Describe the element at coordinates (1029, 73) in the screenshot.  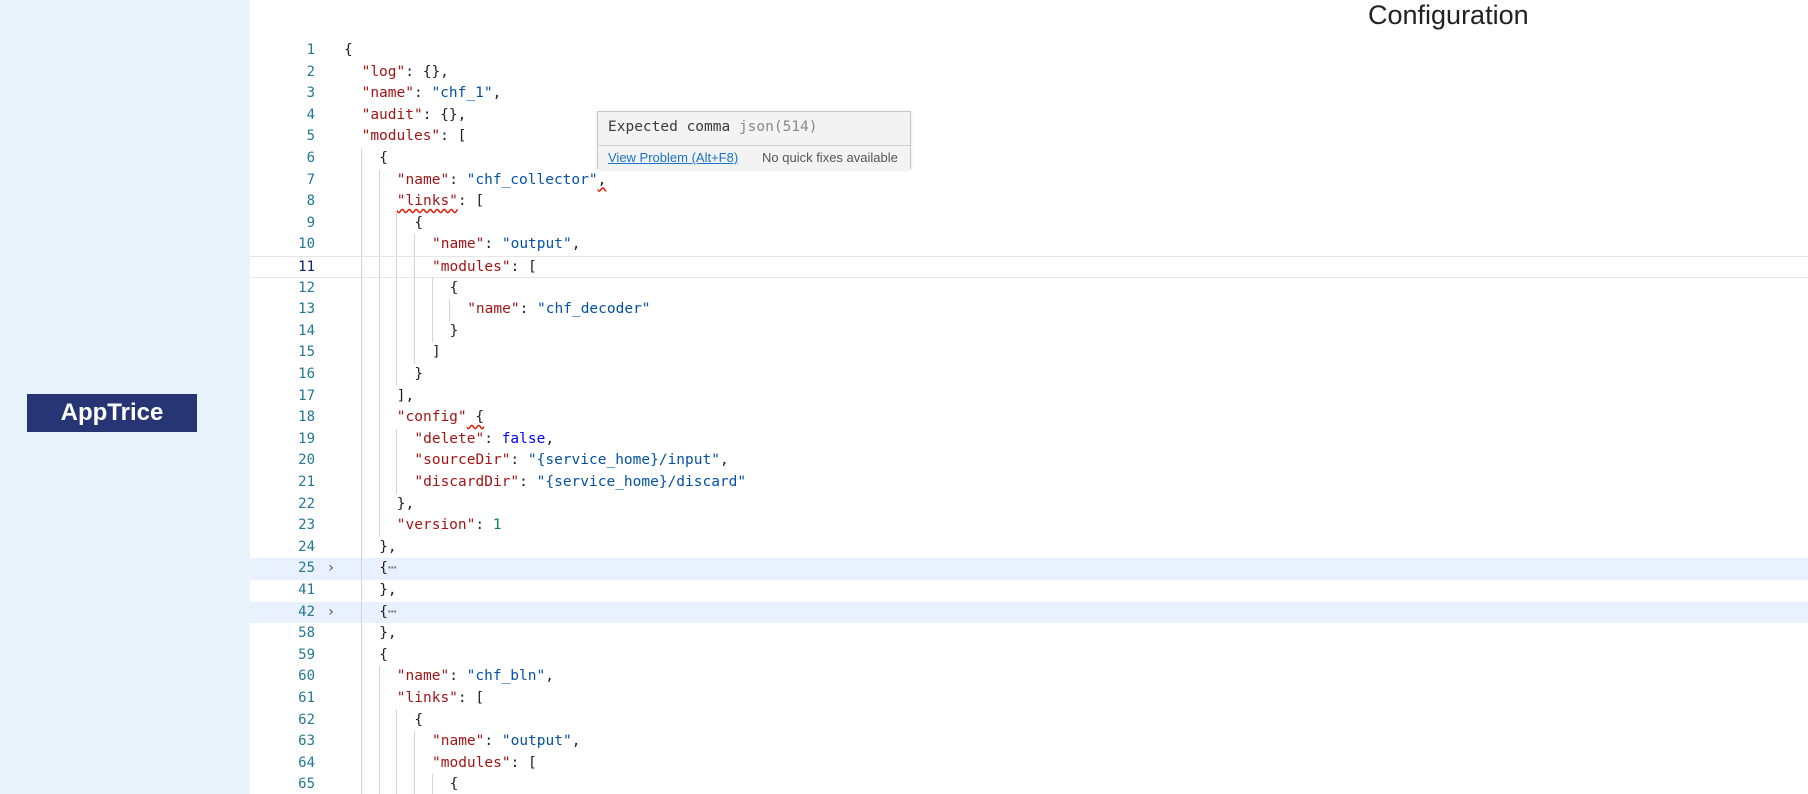
I see `code-line: 2 "log": {},` at that location.